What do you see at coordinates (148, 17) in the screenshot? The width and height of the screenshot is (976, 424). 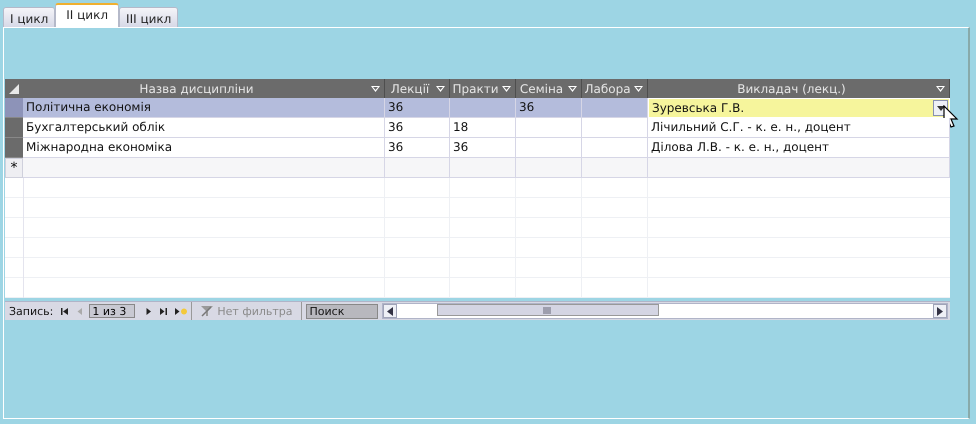 I see `tab: III цикл` at bounding box center [148, 17].